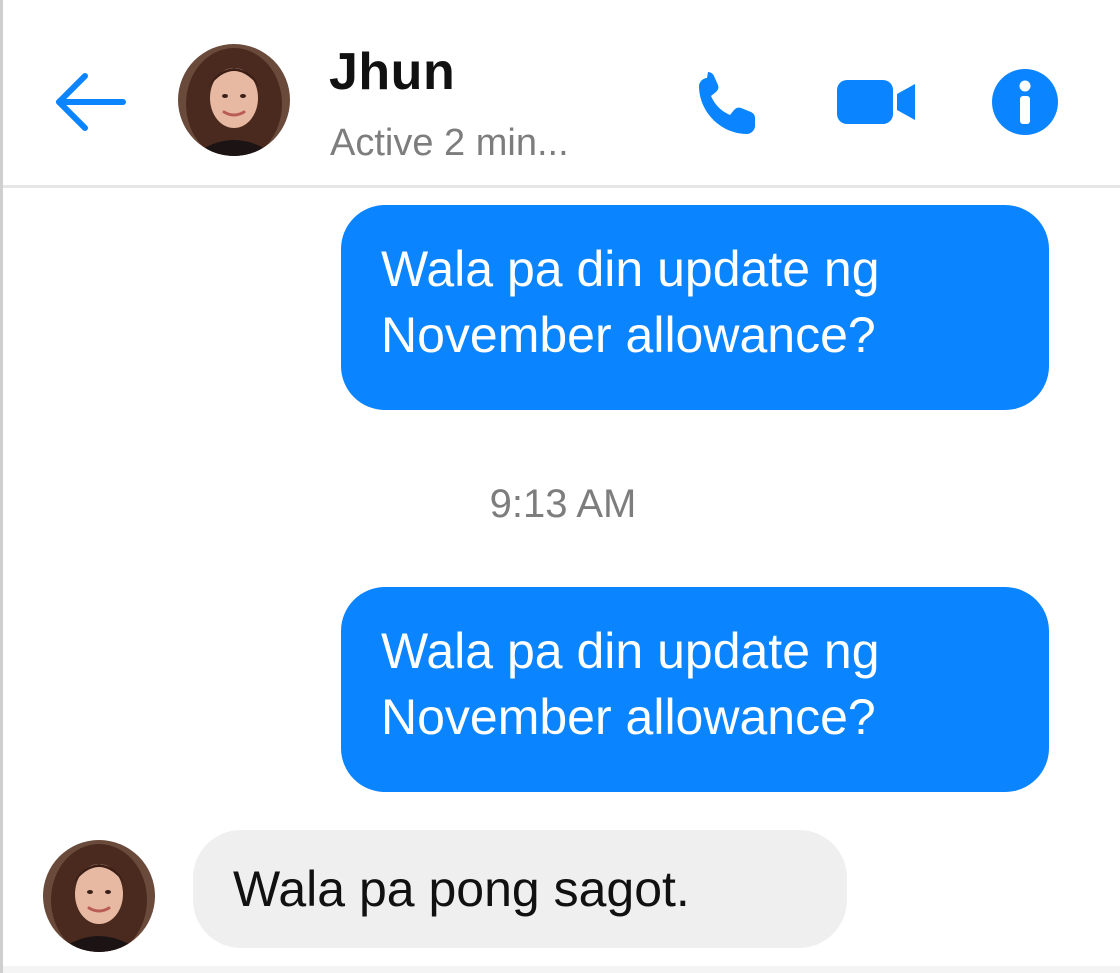 The height and width of the screenshot is (973, 1120). I want to click on message-timestamp: 9:13 AM, so click(561, 504).